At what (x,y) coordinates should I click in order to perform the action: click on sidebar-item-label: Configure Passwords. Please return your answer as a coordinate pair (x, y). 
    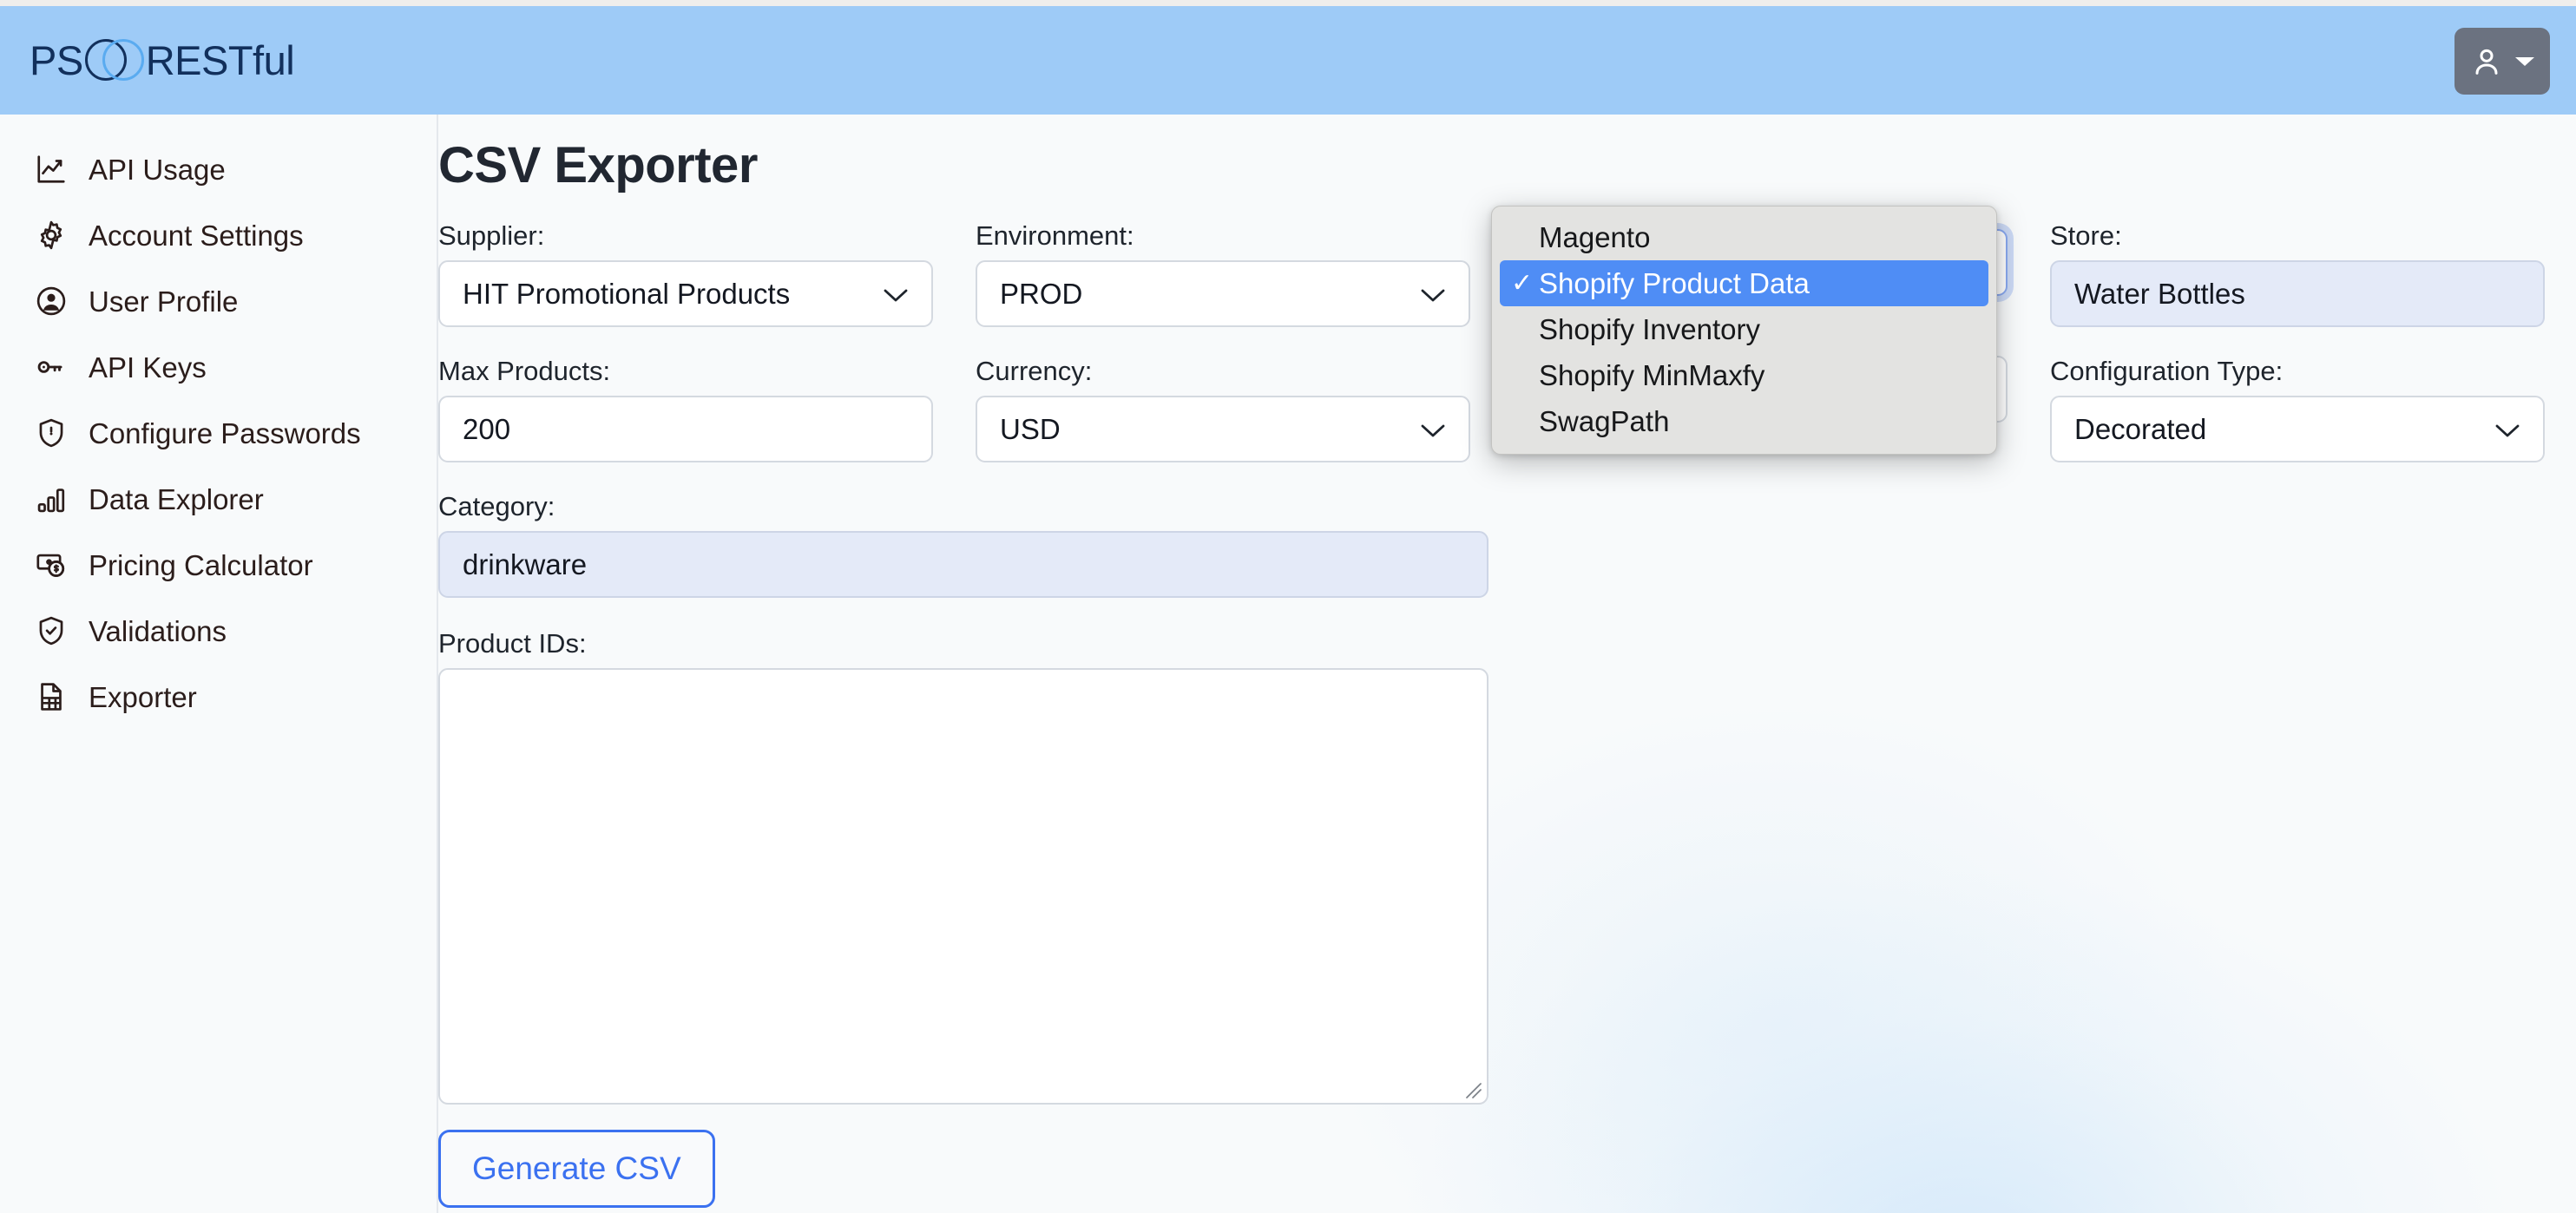
    Looking at the image, I should click on (225, 433).